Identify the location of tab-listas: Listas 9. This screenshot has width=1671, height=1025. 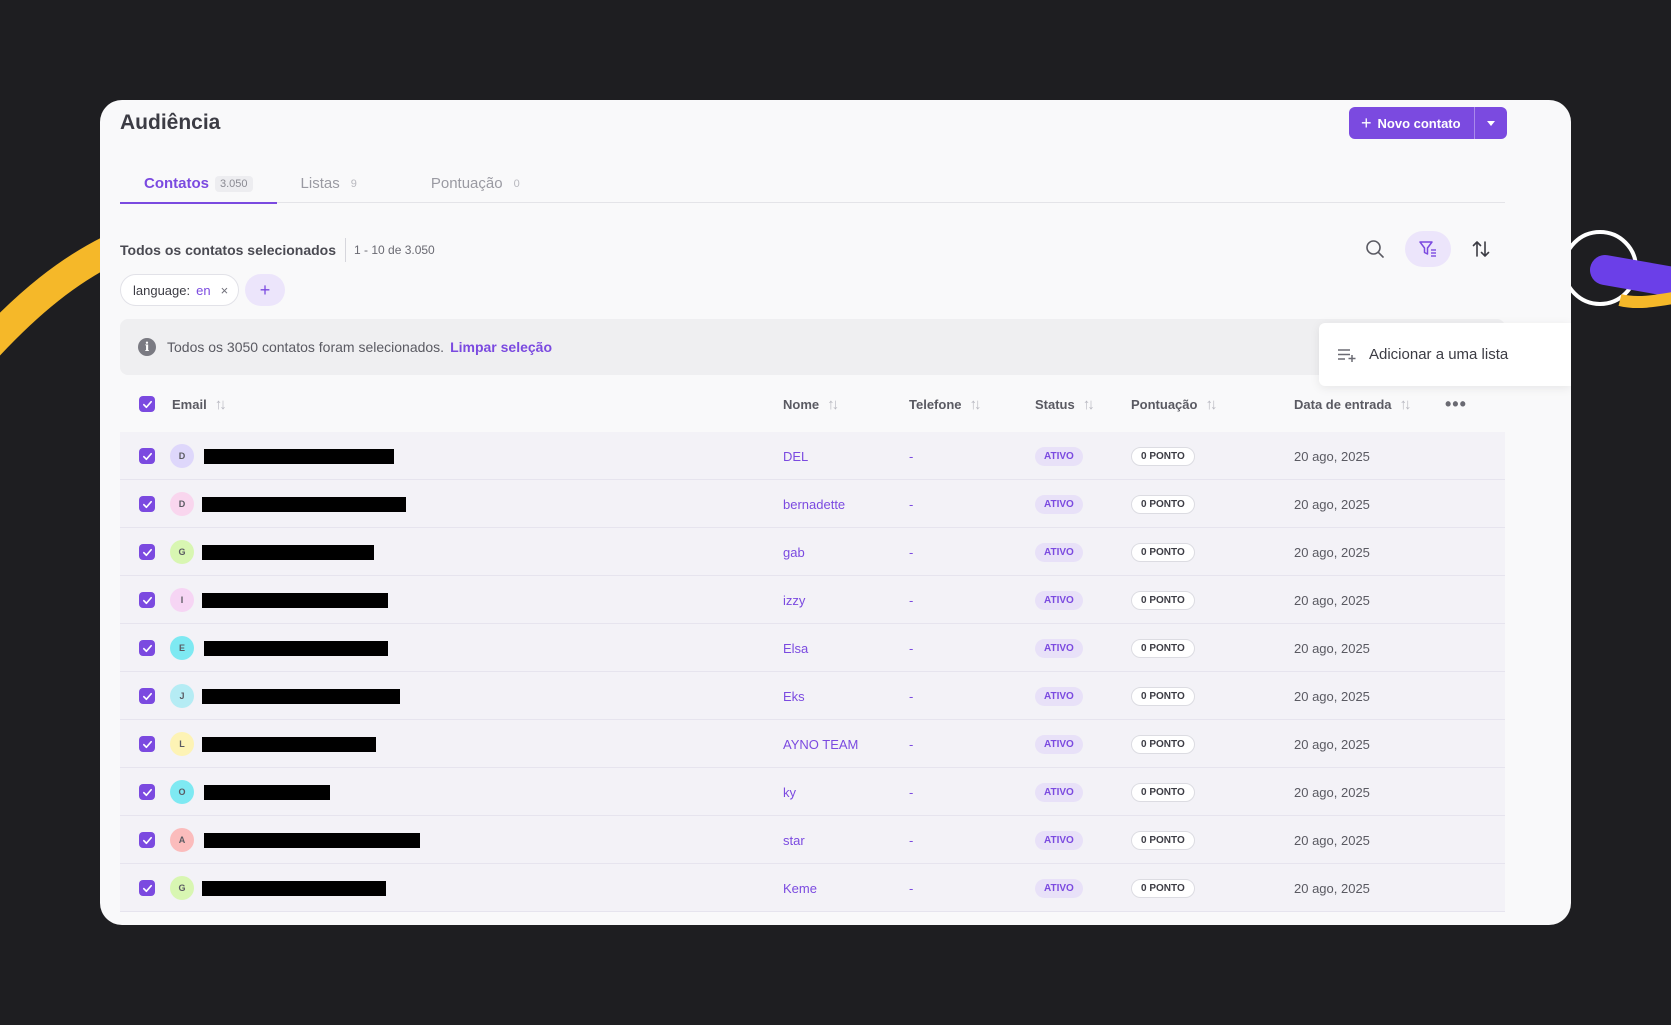
(342, 183).